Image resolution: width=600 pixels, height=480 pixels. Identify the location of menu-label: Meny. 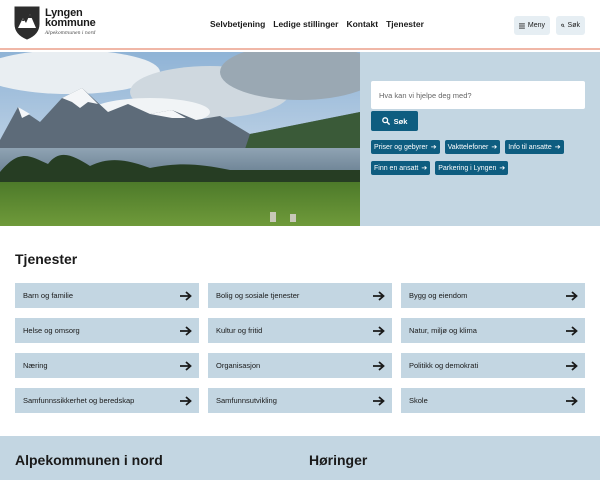
(536, 25).